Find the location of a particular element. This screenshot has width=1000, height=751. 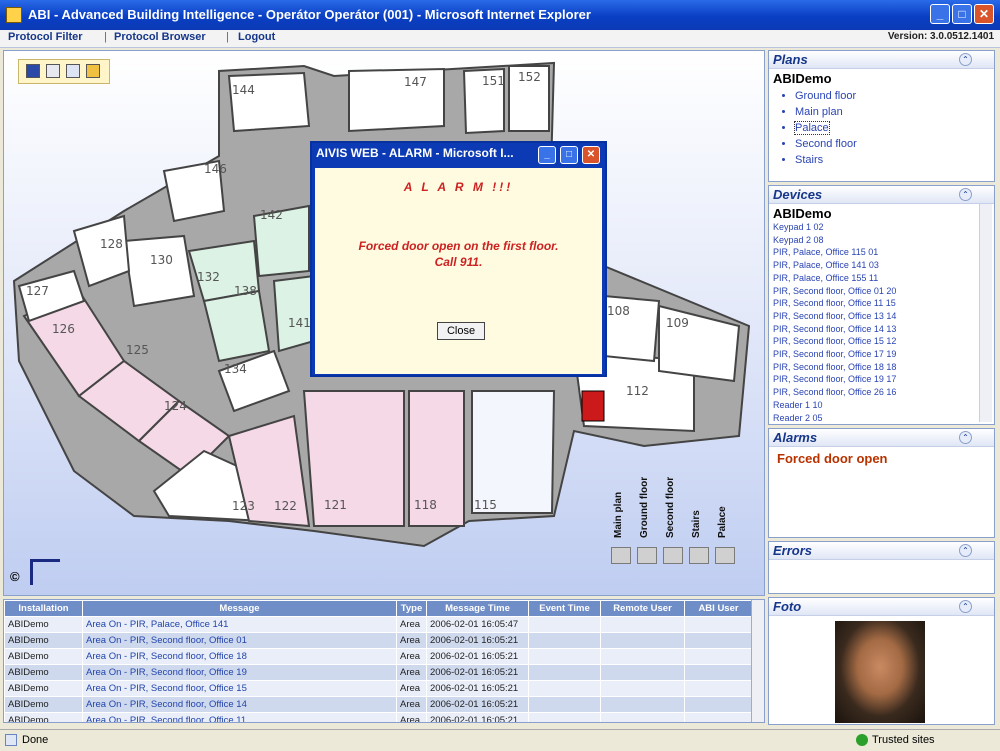

room-number: 147 is located at coordinates (415, 82).